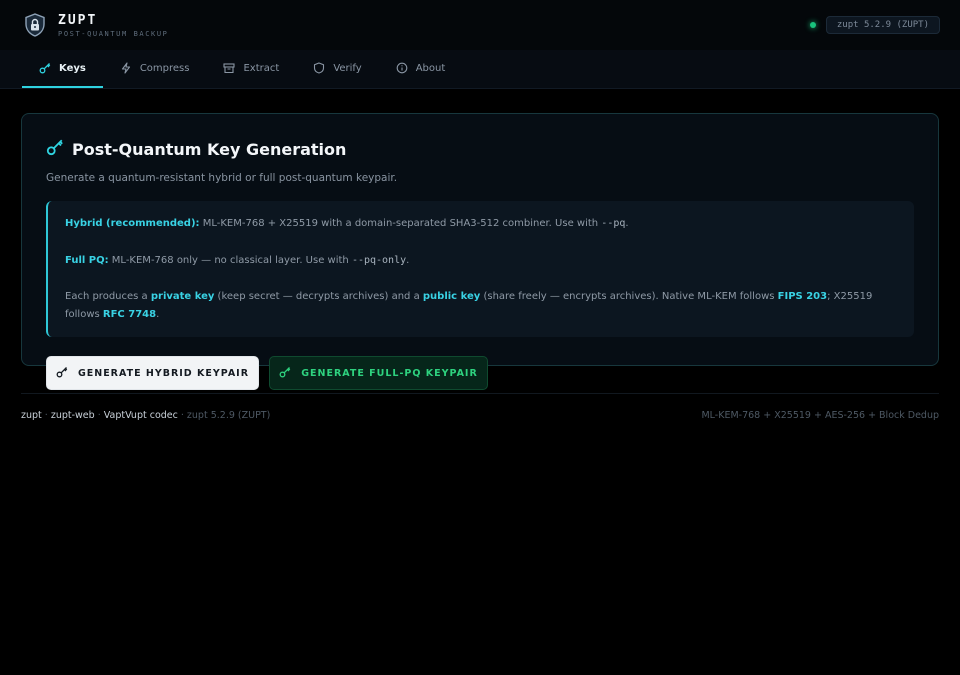  I want to click on hybrid-label: Hybrid (recommended):, so click(132, 223).